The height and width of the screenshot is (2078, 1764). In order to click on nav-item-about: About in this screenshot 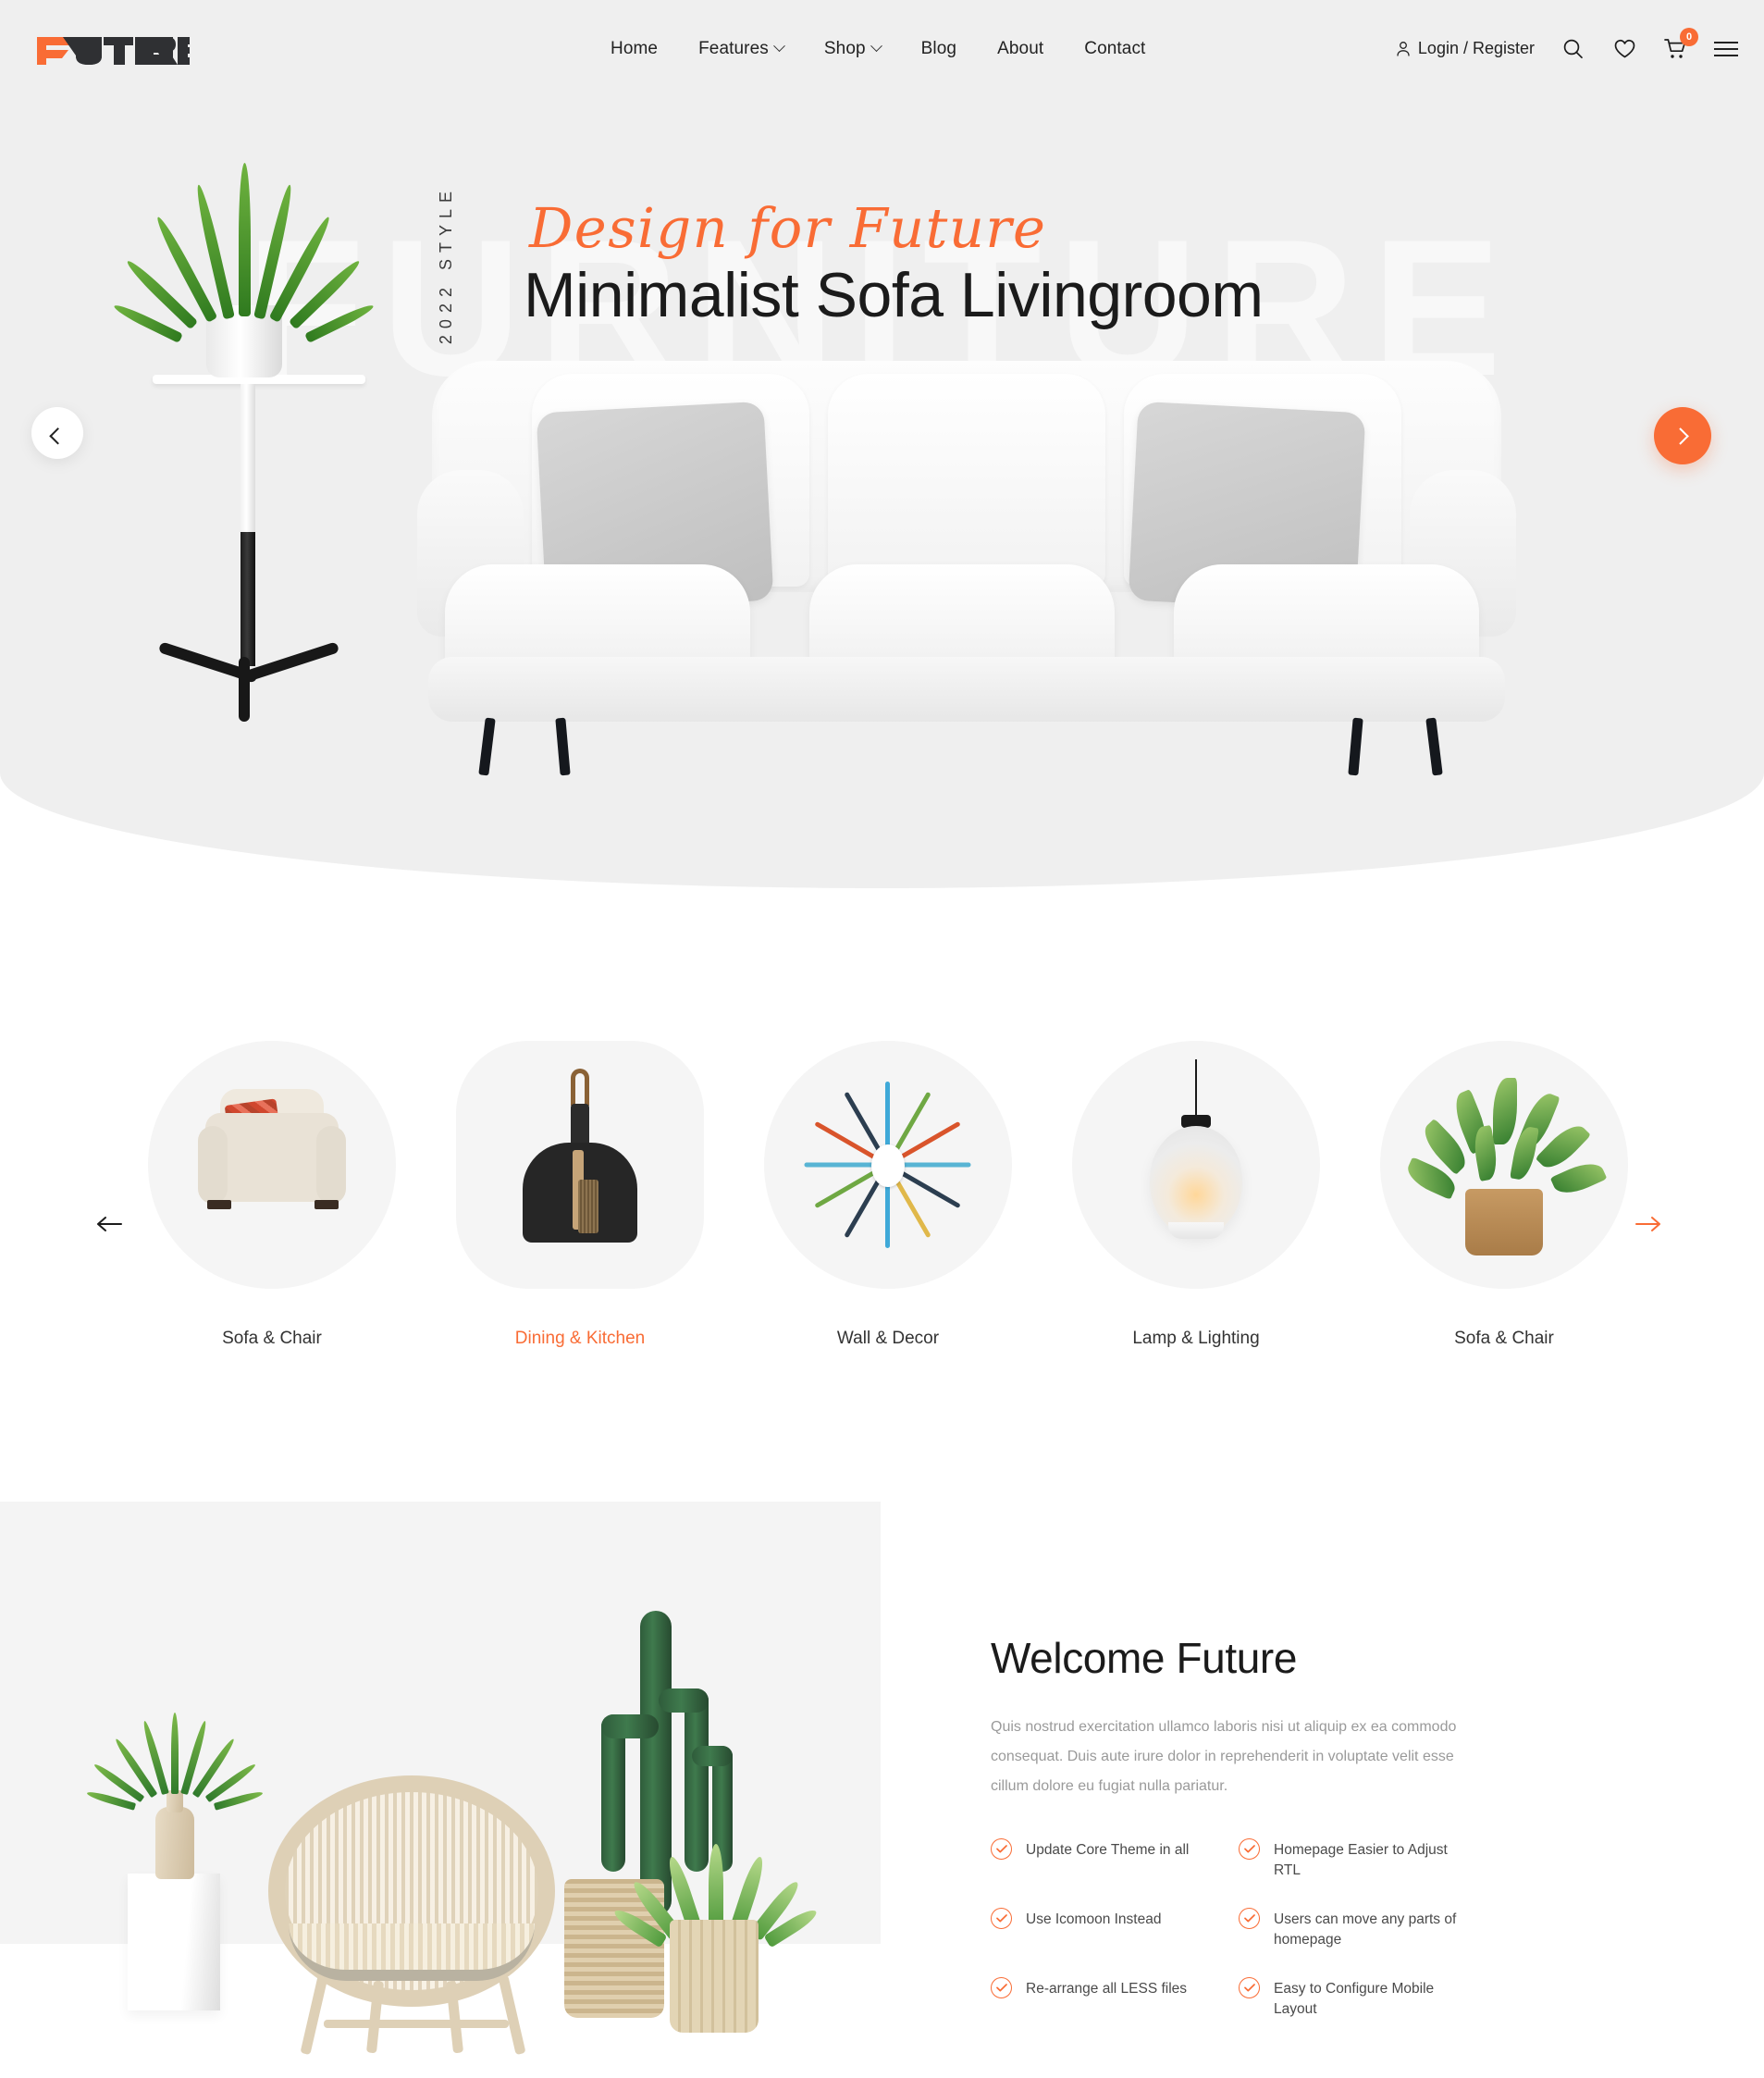, I will do `click(1020, 49)`.